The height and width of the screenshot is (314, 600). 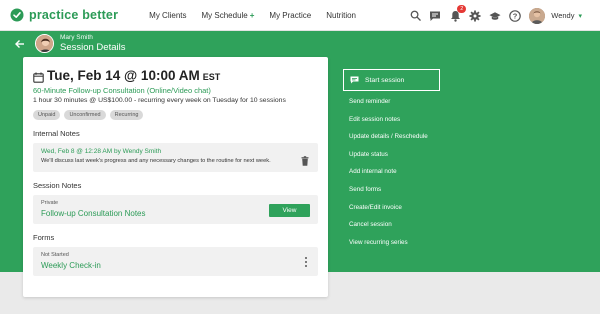 What do you see at coordinates (388, 212) in the screenshot?
I see `create-edit-invoice-action: Create/Edit invoice` at bounding box center [388, 212].